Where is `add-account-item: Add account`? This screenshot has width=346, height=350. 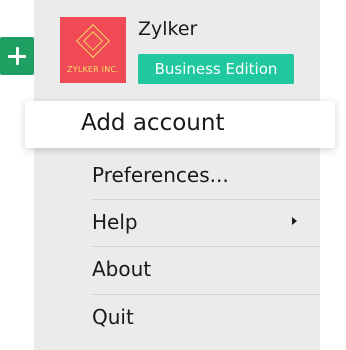 add-account-item: Add account is located at coordinates (180, 124).